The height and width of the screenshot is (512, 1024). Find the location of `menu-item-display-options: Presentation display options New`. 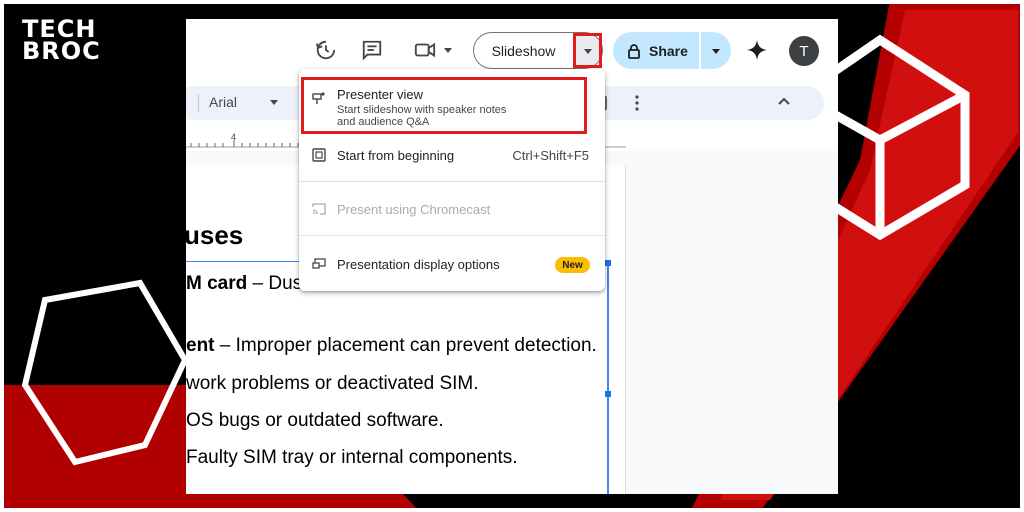

menu-item-display-options: Presentation display options New is located at coordinates (452, 264).